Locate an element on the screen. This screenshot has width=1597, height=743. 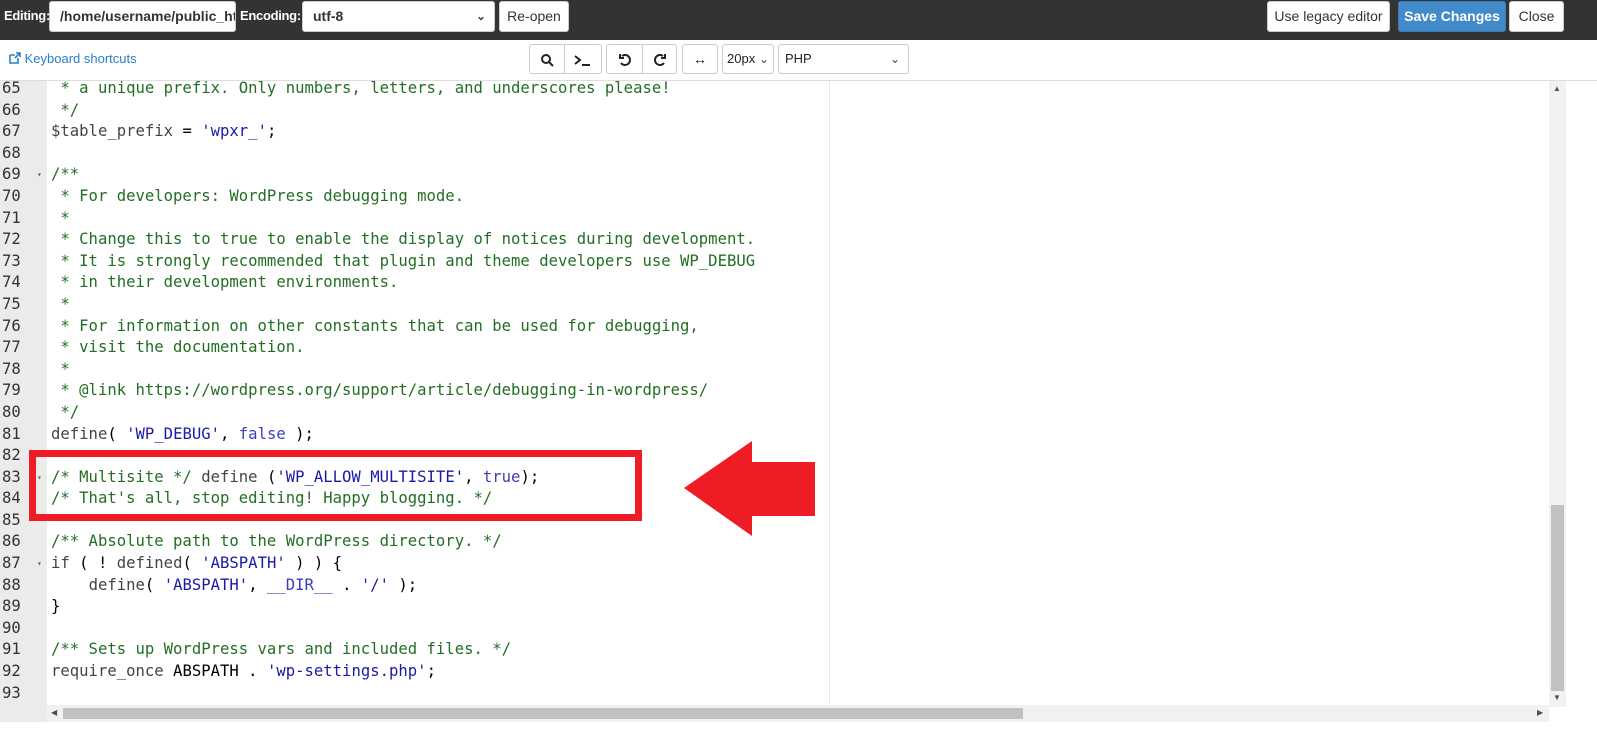
scroll-left-icon: ◀ is located at coordinates (54, 712).